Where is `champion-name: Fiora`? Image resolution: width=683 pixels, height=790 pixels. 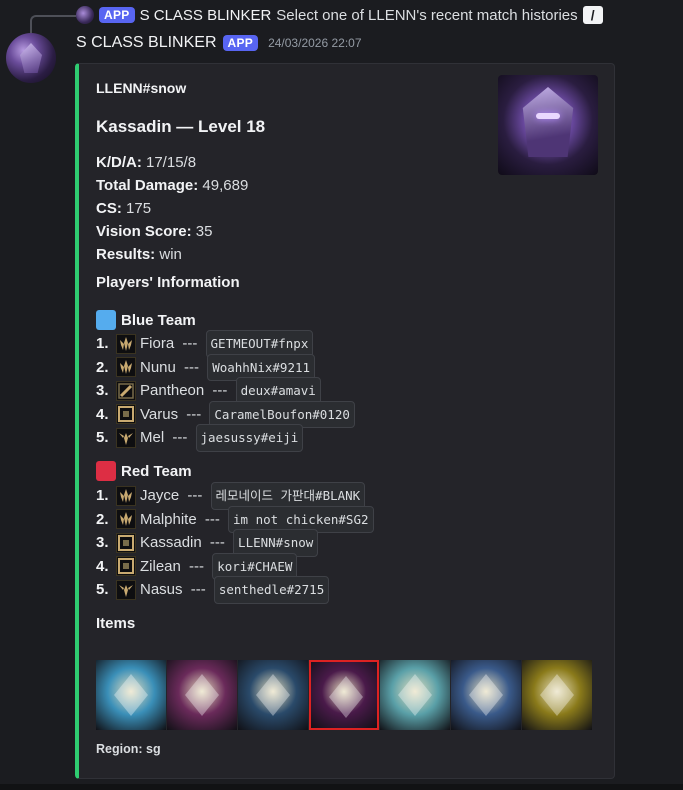
champion-name: Fiora is located at coordinates (157, 343).